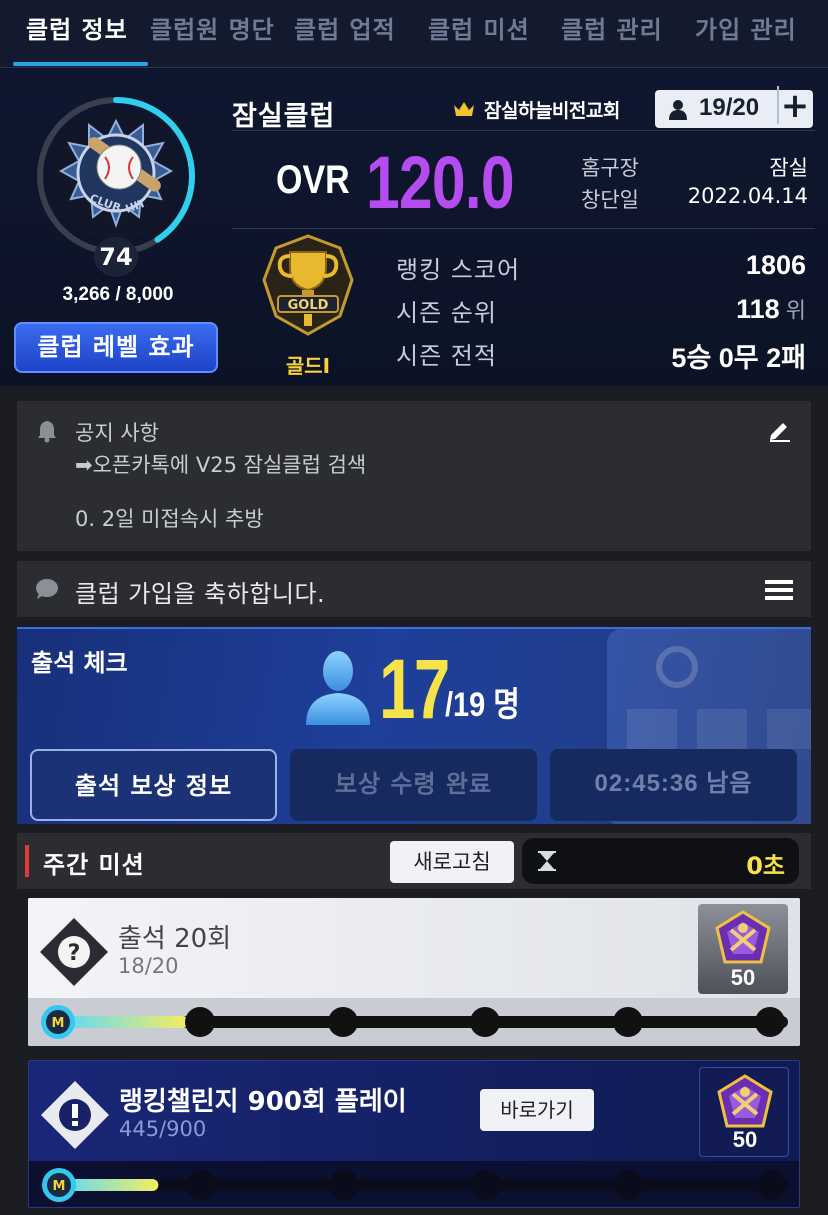 The image size is (828, 1215). What do you see at coordinates (263, 1102) in the screenshot?
I see `mission-title: 랭킹챌린지 900회 플레이` at bounding box center [263, 1102].